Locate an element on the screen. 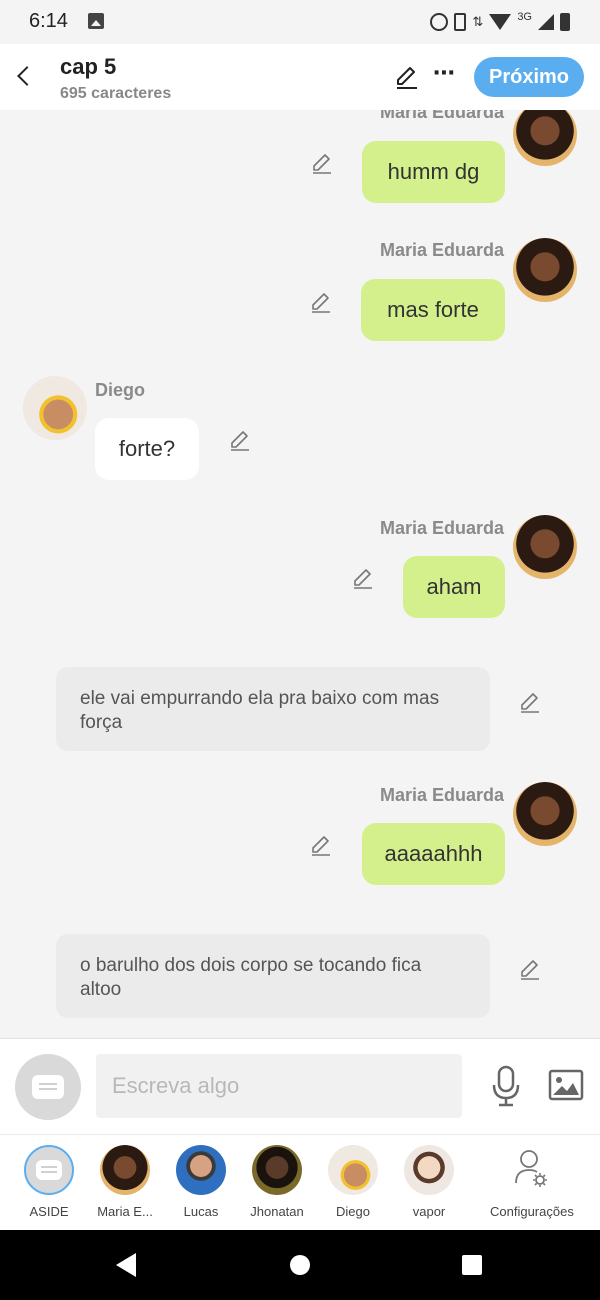 This screenshot has width=600, height=1300. battery-icon is located at coordinates (565, 22).